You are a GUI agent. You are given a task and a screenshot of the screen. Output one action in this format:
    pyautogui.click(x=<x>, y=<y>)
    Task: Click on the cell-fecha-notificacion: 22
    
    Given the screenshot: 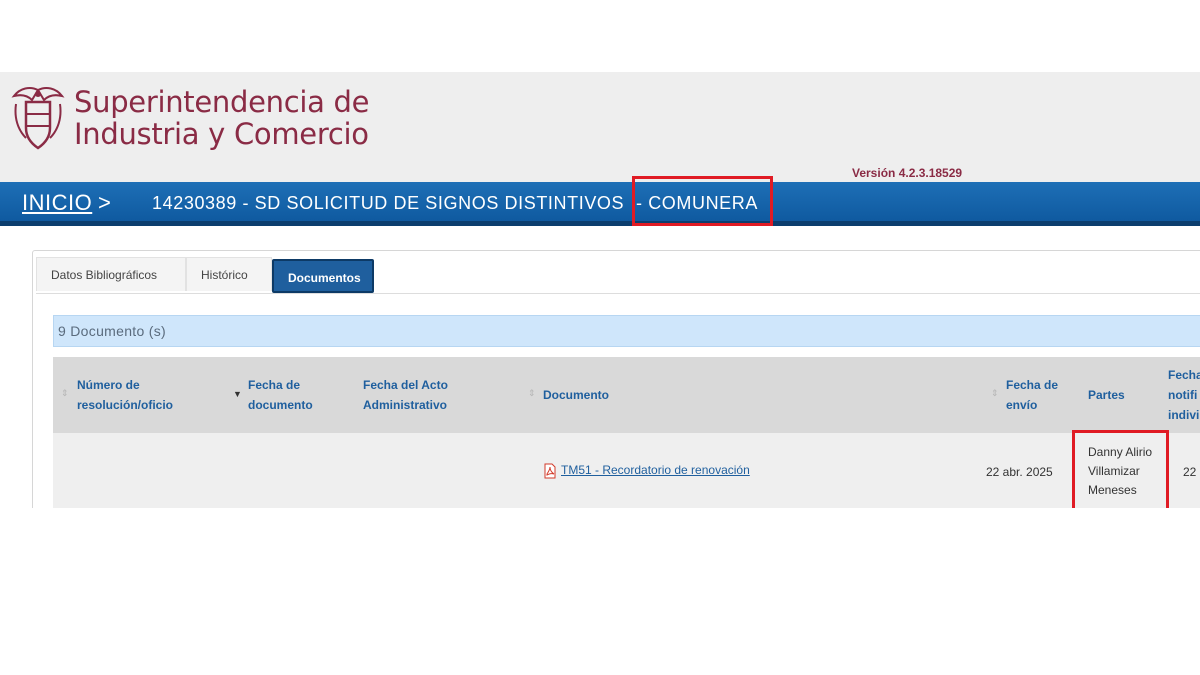 What is the action you would take?
    pyautogui.click(x=1190, y=472)
    